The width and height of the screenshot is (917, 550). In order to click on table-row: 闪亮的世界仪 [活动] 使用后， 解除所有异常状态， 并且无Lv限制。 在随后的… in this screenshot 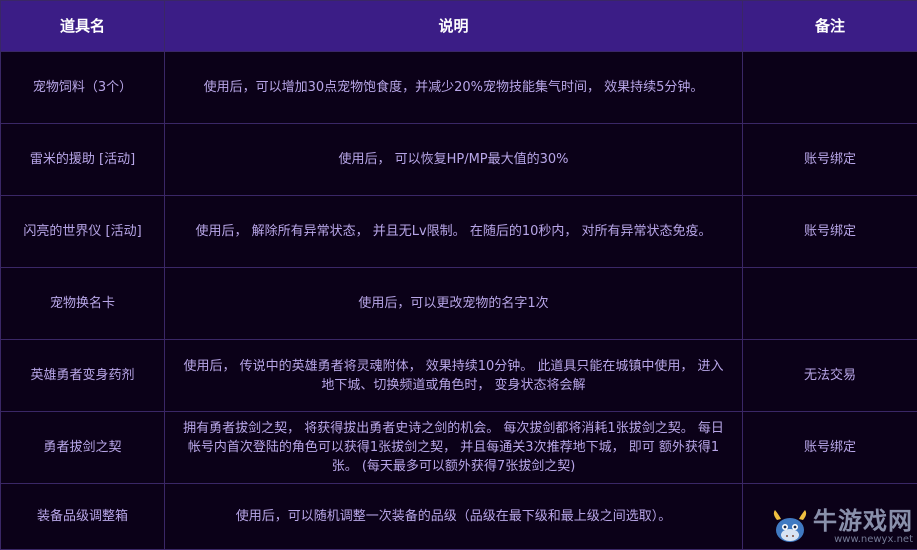, I will do `click(458, 231)`.